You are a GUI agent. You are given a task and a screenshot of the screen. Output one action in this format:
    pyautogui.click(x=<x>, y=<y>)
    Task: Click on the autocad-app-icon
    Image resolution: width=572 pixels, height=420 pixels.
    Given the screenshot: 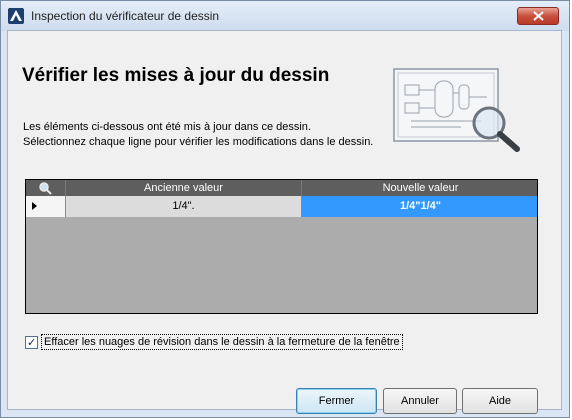 What is the action you would take?
    pyautogui.click(x=16, y=16)
    